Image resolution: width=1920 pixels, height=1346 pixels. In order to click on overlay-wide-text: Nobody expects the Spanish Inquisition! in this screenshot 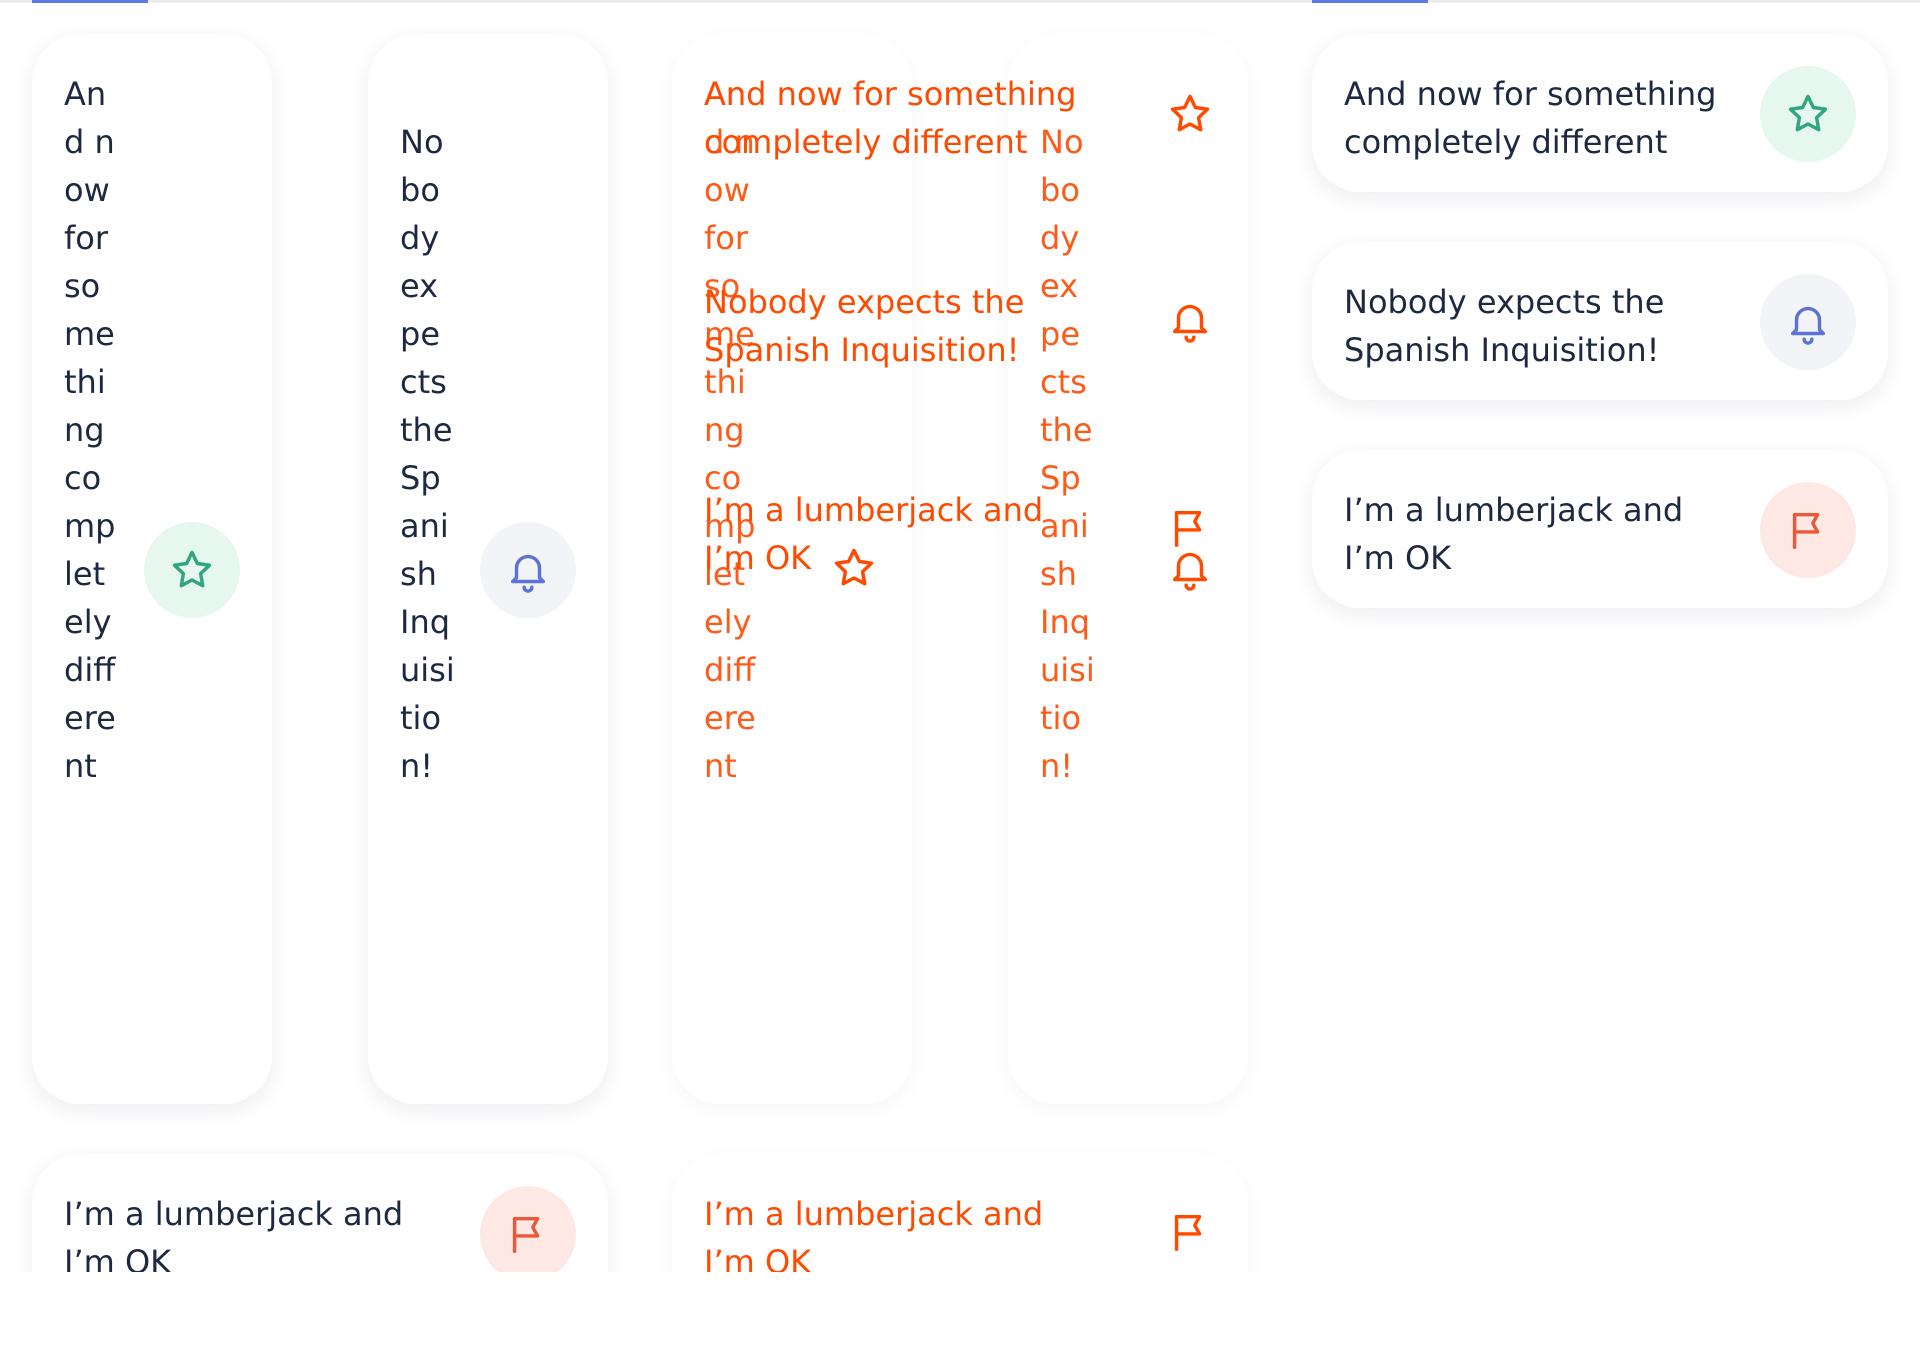, I will do `click(864, 326)`.